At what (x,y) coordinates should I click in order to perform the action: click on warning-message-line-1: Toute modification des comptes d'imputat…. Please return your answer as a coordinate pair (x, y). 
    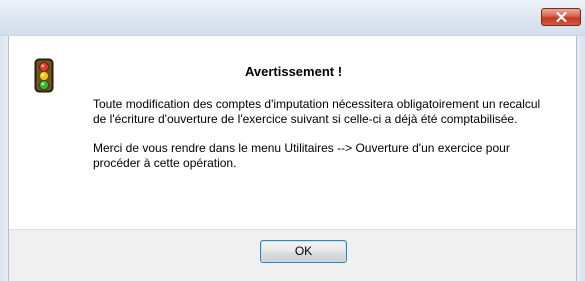
    Looking at the image, I should click on (317, 104).